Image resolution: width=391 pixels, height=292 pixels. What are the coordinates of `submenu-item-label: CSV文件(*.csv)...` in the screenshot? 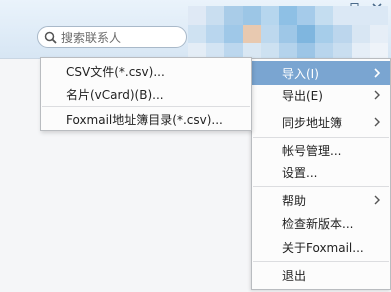 It's located at (115, 71).